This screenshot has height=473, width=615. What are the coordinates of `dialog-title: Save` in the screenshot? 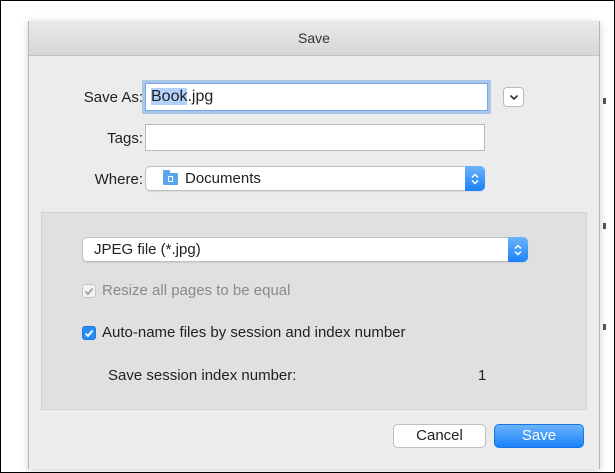 It's located at (314, 38).